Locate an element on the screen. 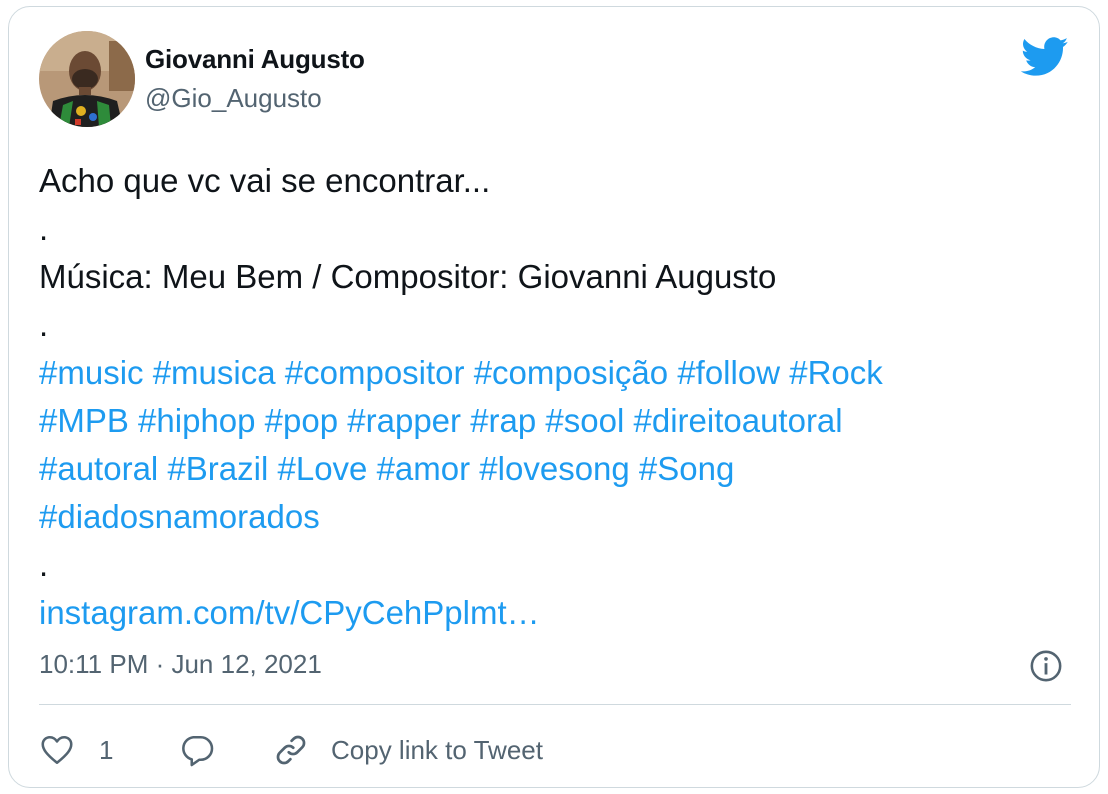 The image size is (1108, 794). hashtag-link: #rap is located at coordinates (503, 420).